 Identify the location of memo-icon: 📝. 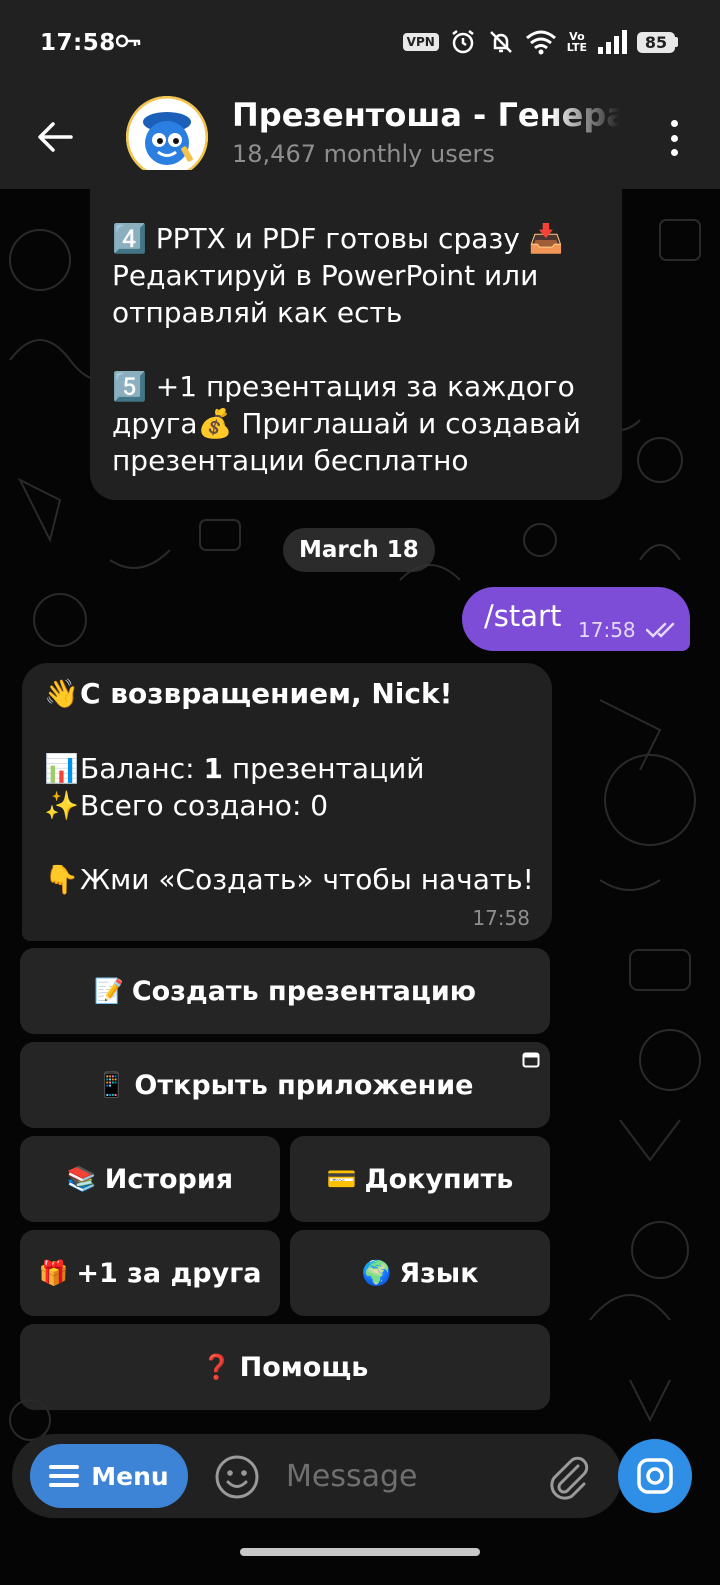
(108, 991).